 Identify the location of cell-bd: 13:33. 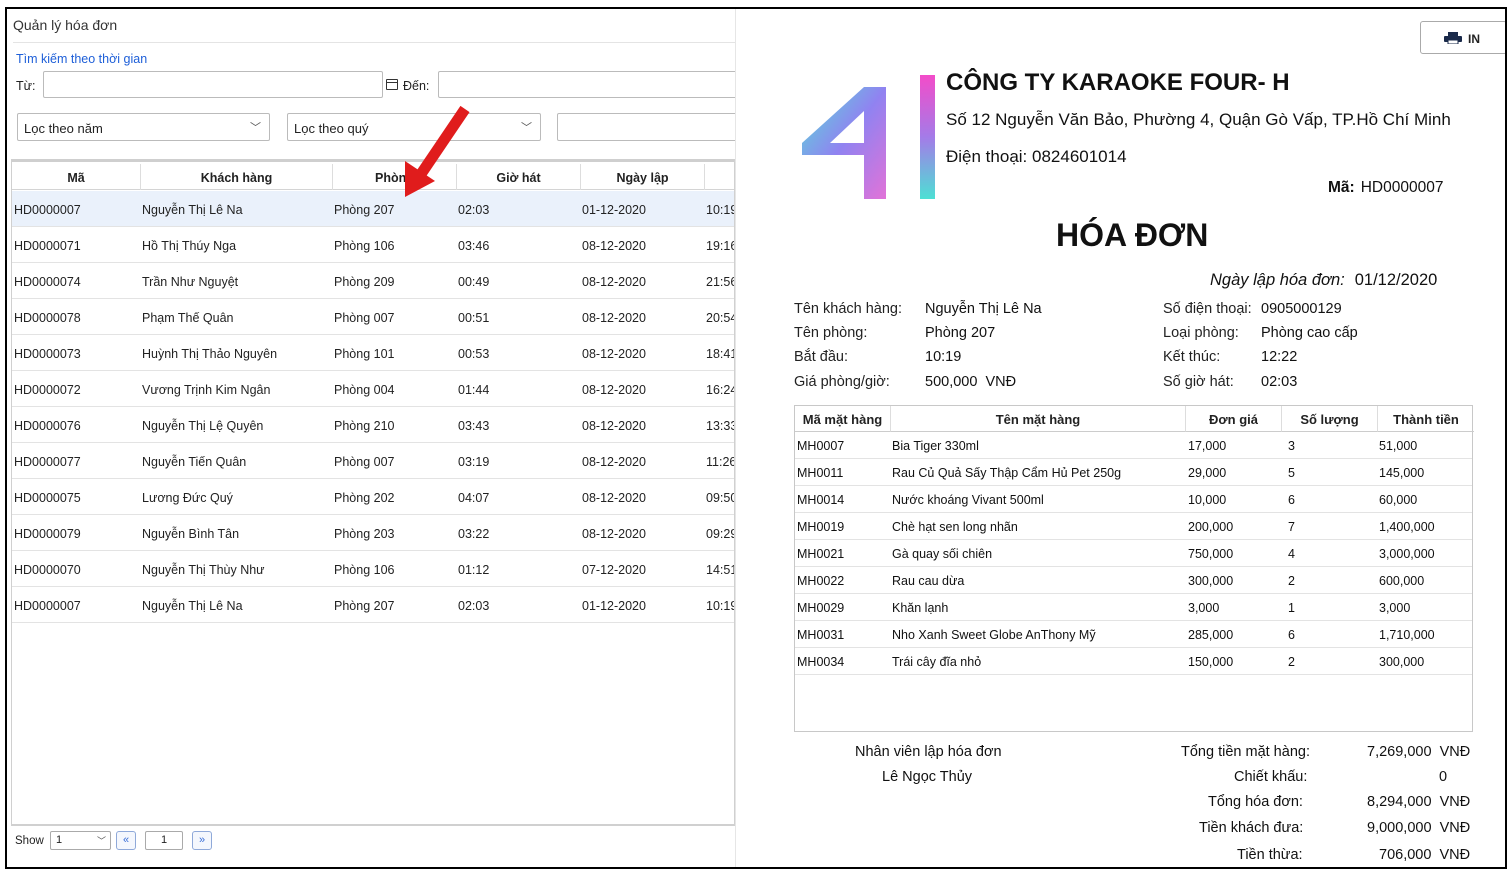
(720, 426).